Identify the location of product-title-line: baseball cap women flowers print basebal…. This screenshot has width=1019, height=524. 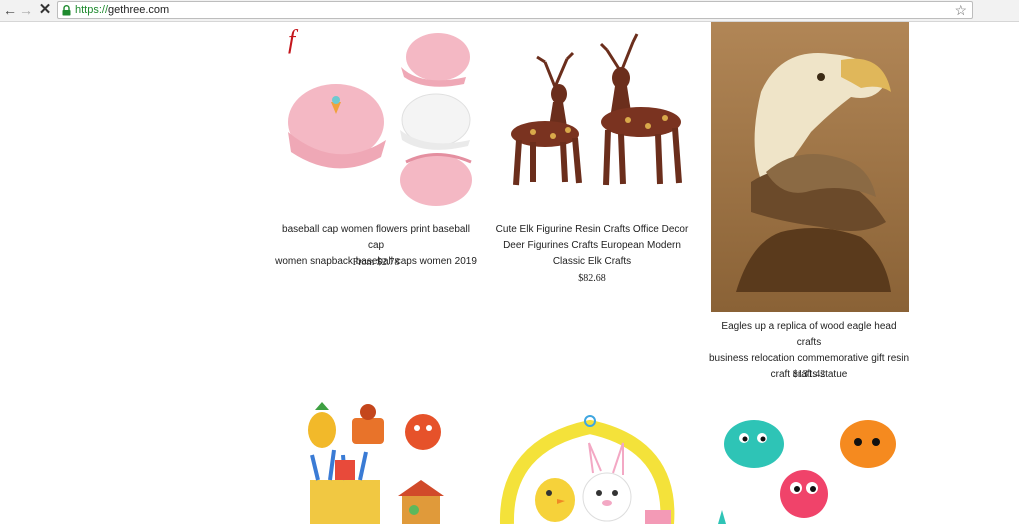
(376, 237).